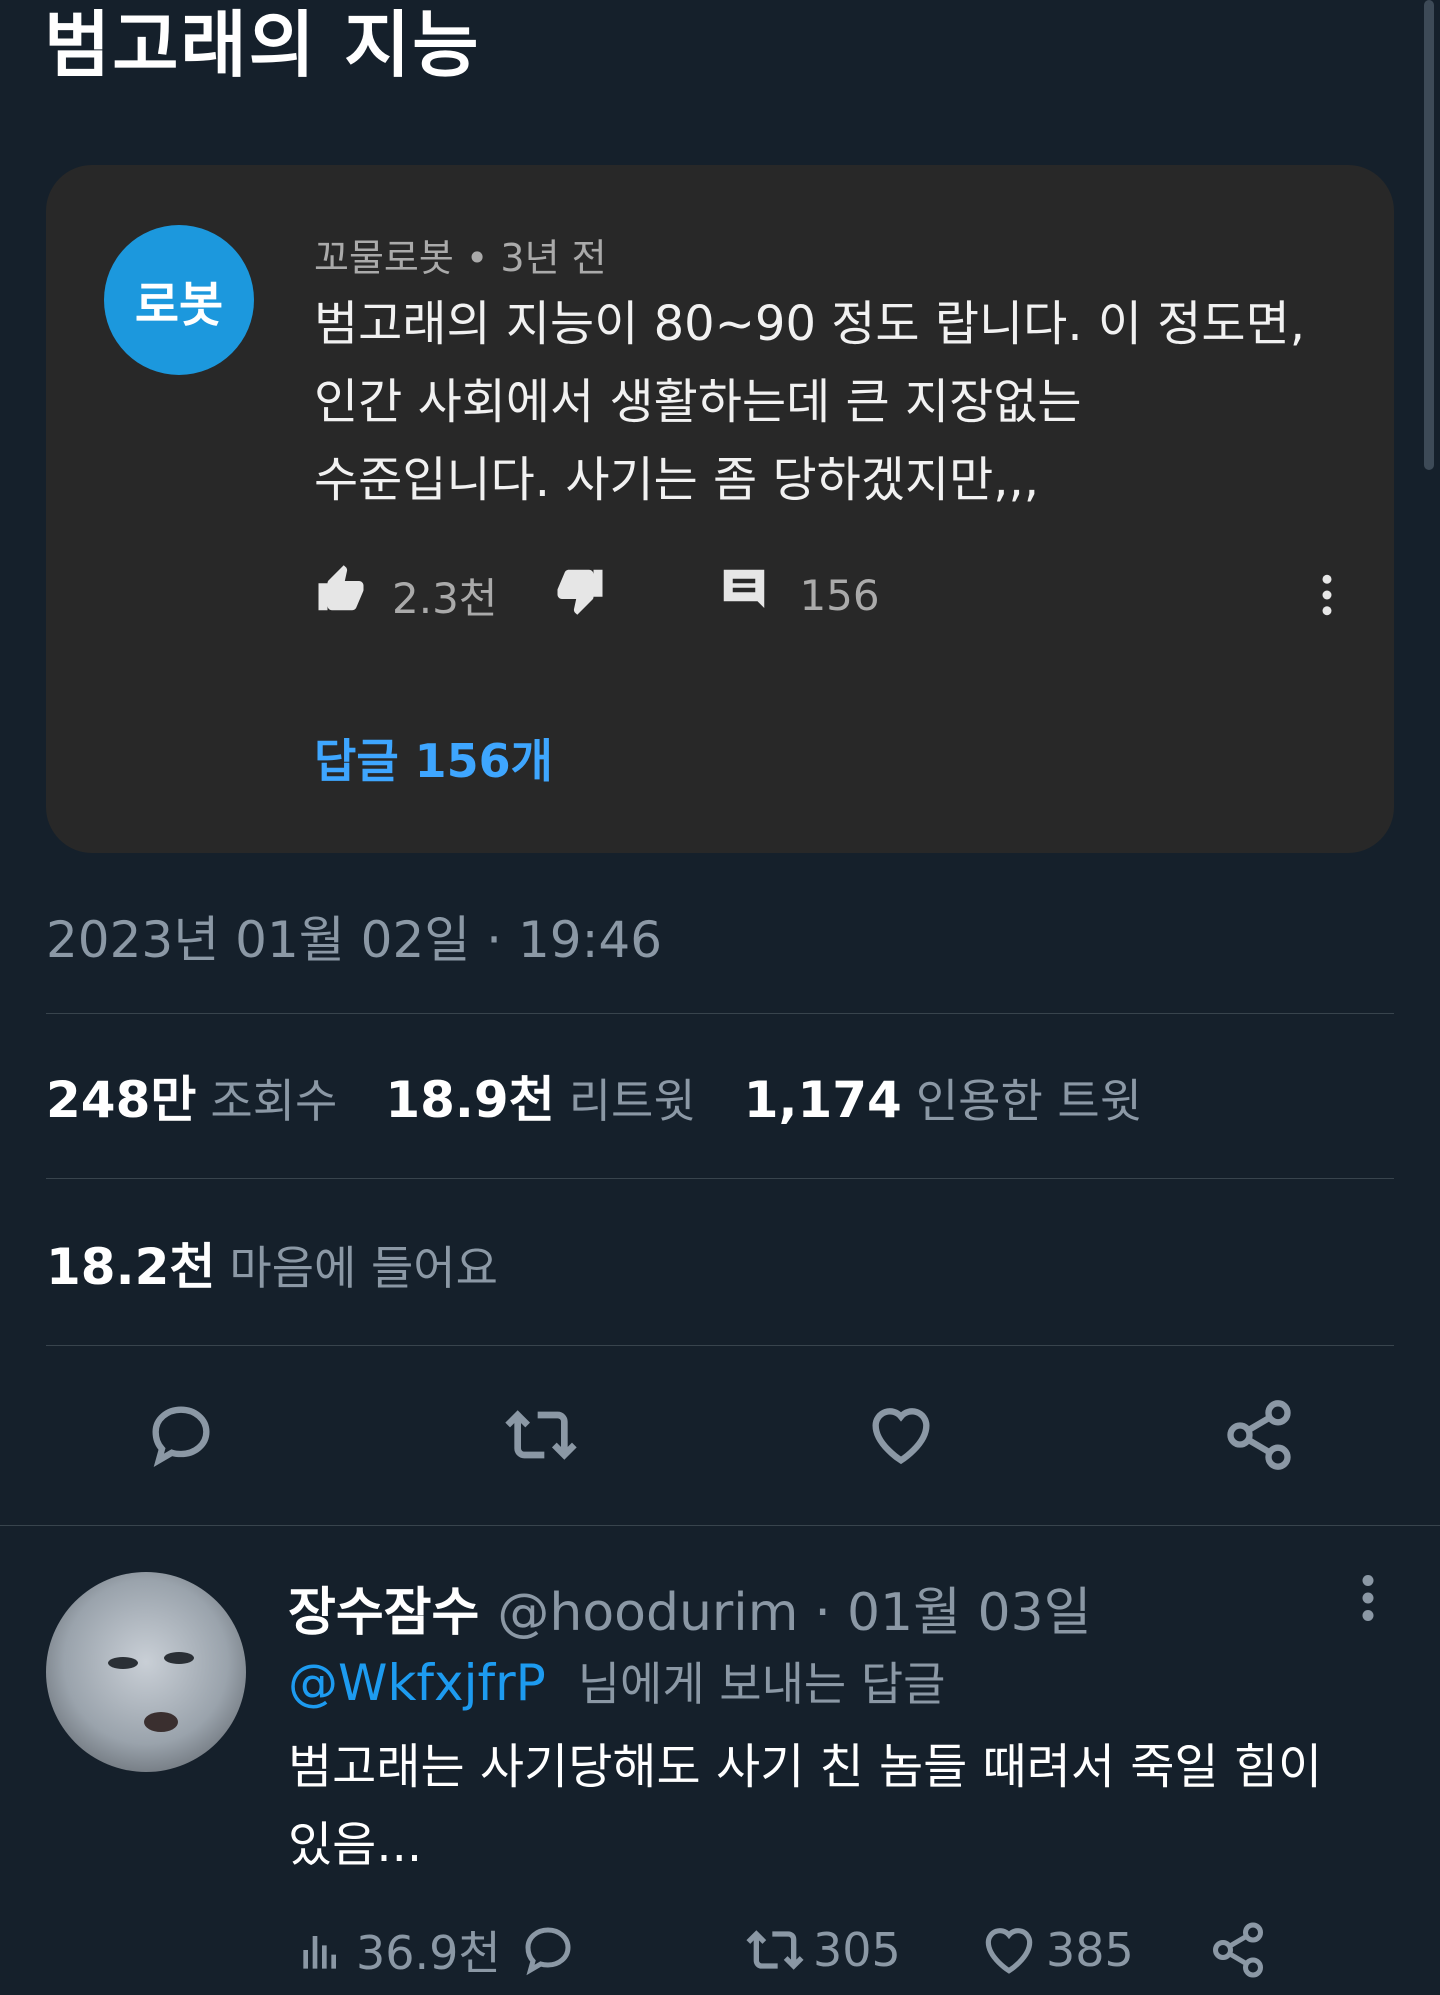  What do you see at coordinates (262, 45) in the screenshot?
I see `post-title: 범고래의 지능` at bounding box center [262, 45].